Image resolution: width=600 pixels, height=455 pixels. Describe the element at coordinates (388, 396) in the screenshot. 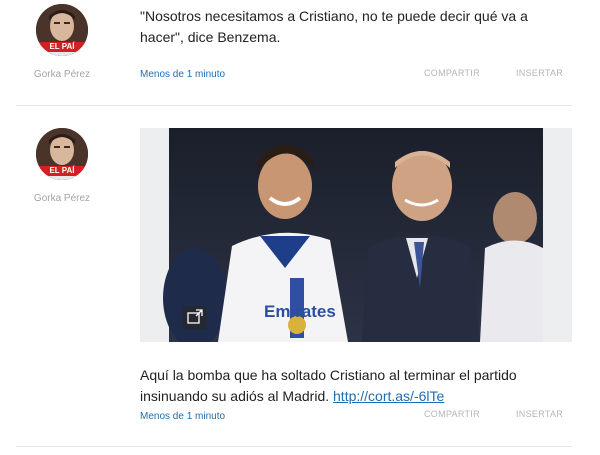

I see `entry-link: http://cort.as/-6lTe` at that location.